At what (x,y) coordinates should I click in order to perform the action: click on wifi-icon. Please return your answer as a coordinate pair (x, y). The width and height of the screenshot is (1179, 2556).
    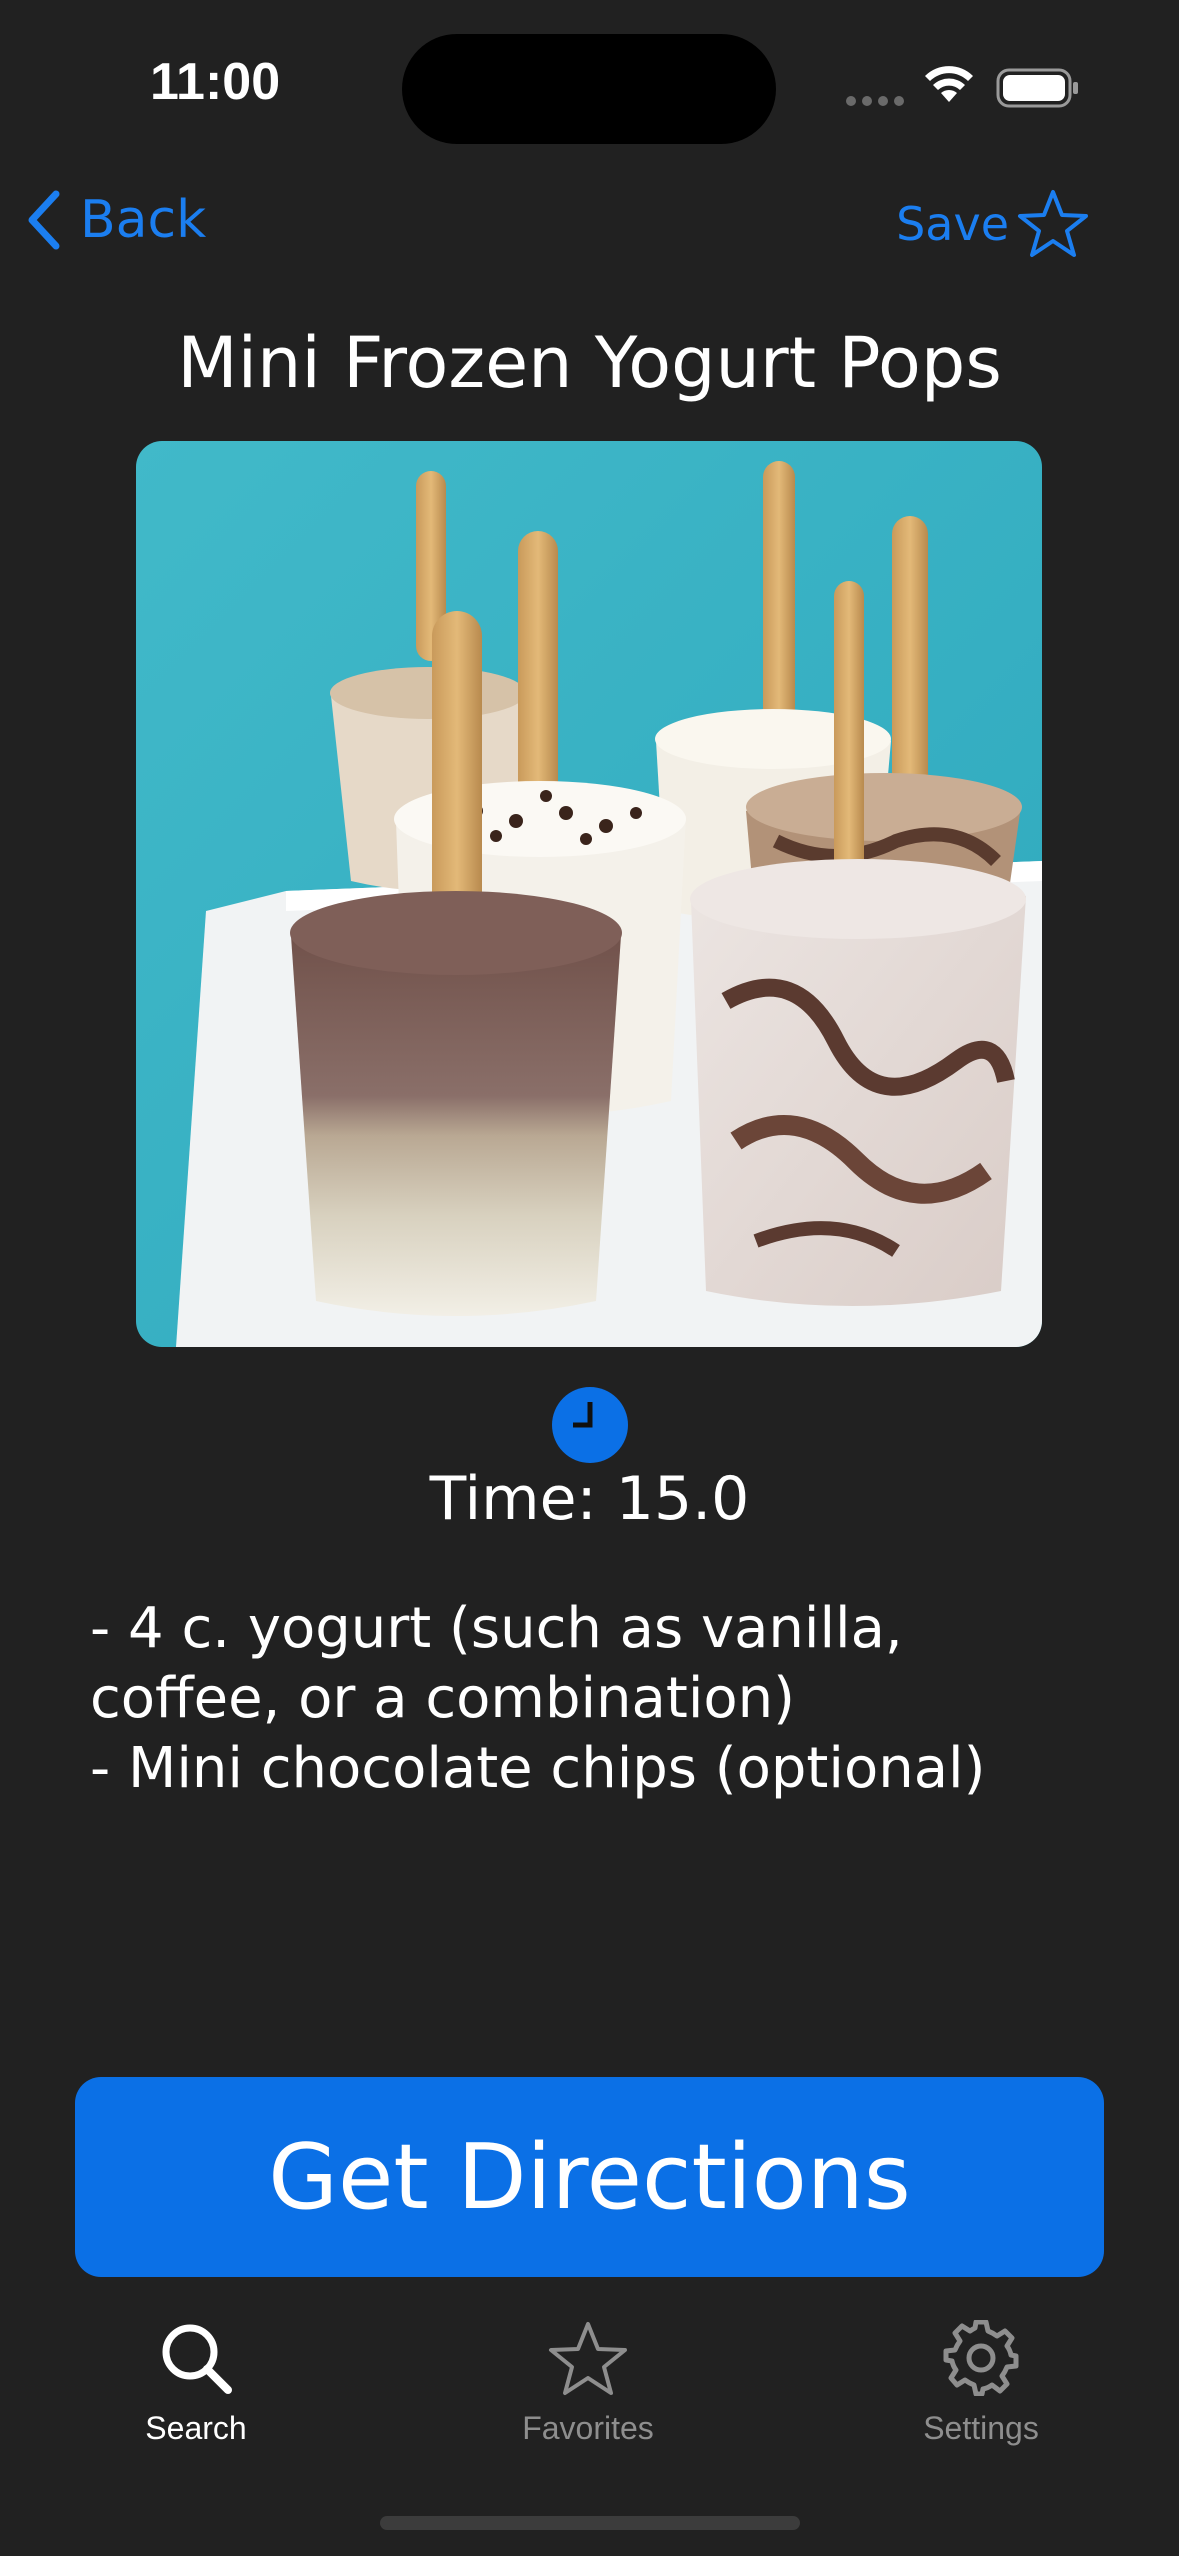
    Looking at the image, I should click on (949, 84).